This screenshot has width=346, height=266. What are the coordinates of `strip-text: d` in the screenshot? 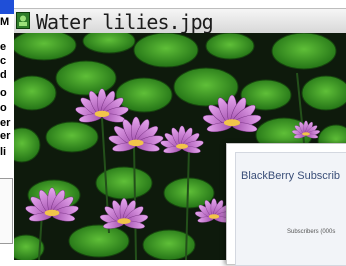 It's located at (3, 75).